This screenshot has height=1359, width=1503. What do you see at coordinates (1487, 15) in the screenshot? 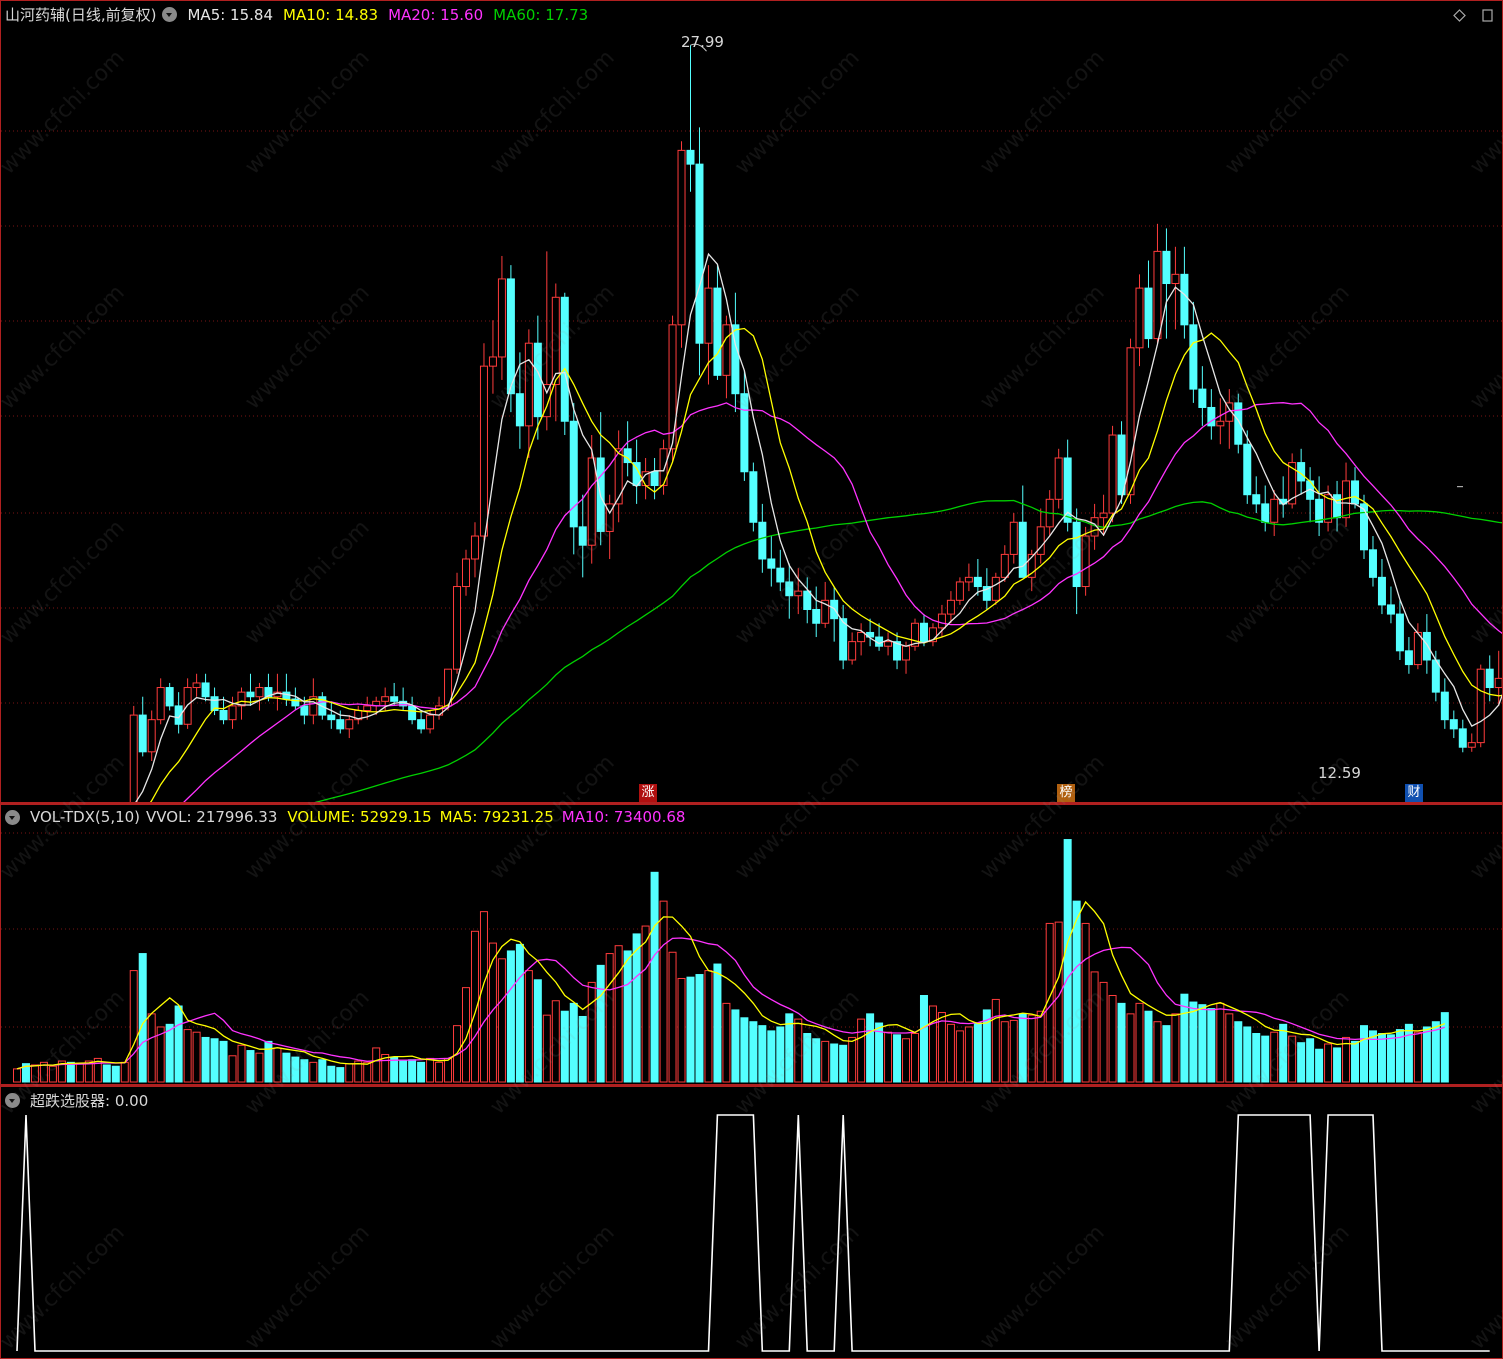
I see `window-restore-icon` at bounding box center [1487, 15].